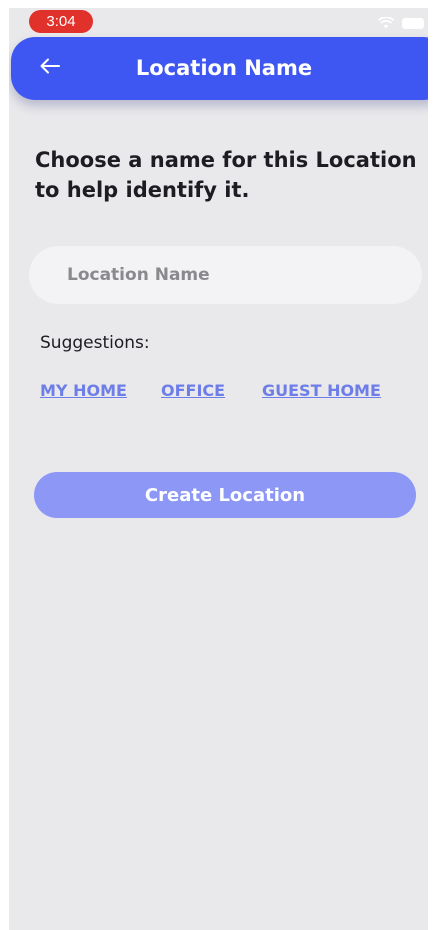  Describe the element at coordinates (193, 390) in the screenshot. I see `suggestion-office: OFFICE` at that location.